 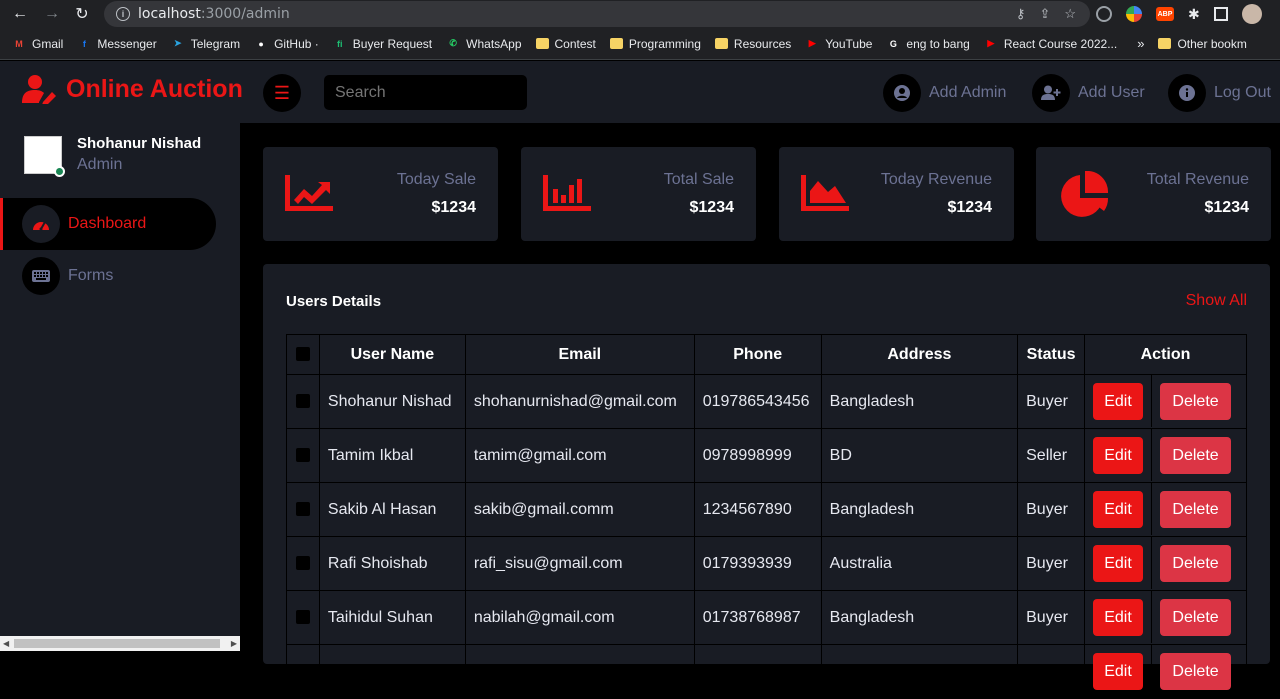 I want to click on phone-cell: 01738768987, so click(x=757, y=617).